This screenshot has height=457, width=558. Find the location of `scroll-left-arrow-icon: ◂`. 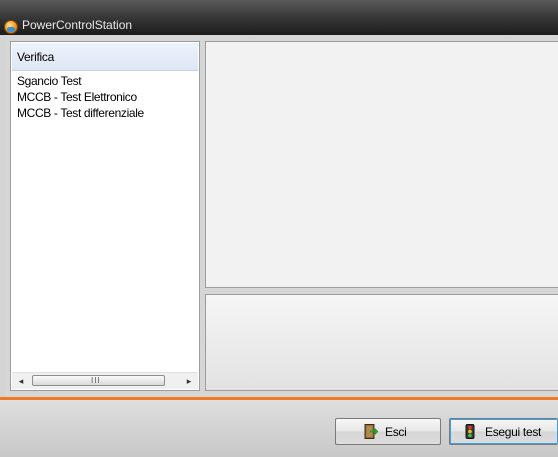

scroll-left-arrow-icon: ◂ is located at coordinates (21, 381).